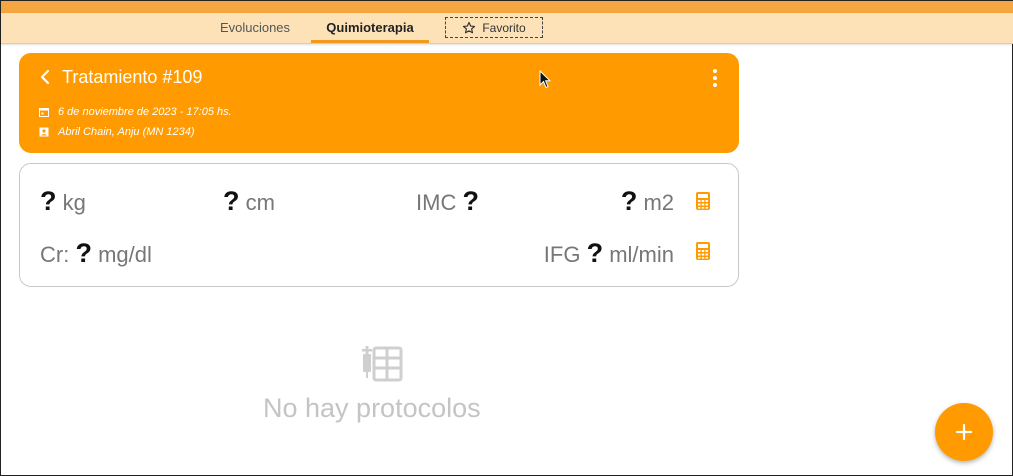 This screenshot has width=1013, height=476. Describe the element at coordinates (372, 408) in the screenshot. I see `empty-state-text: No hay protocolos` at that location.